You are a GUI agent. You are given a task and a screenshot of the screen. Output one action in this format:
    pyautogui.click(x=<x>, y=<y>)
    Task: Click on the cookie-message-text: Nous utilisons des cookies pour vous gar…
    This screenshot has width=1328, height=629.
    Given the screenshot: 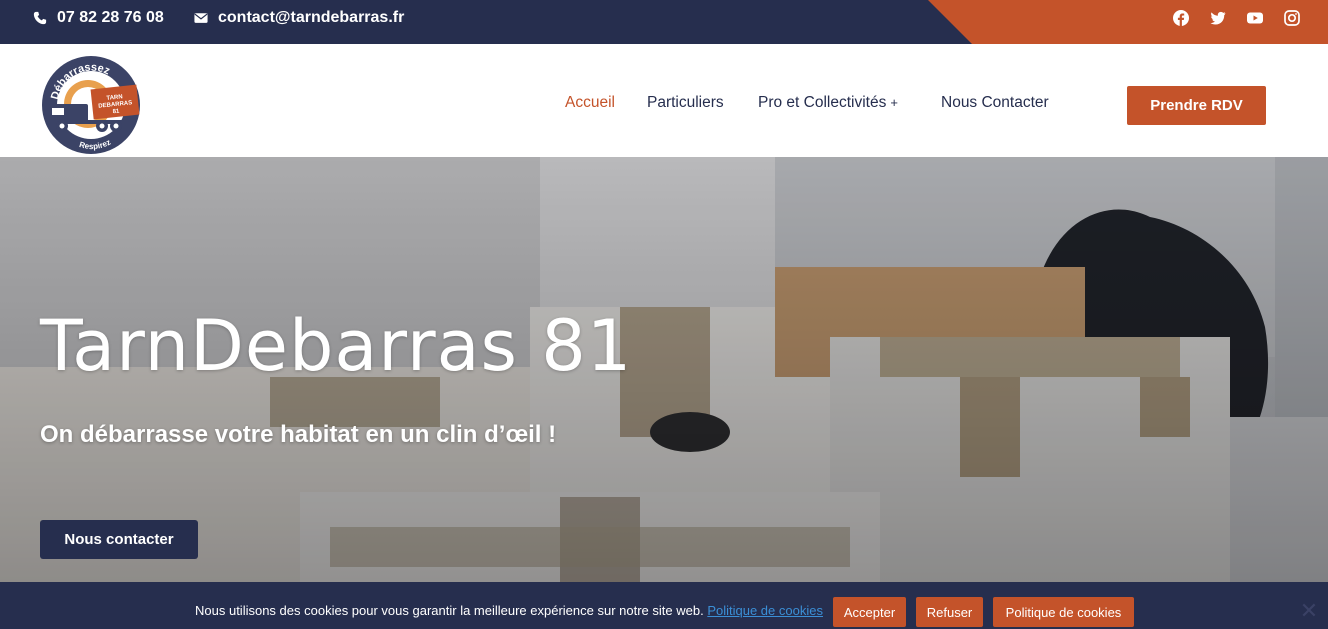 What is the action you would take?
    pyautogui.click(x=449, y=610)
    